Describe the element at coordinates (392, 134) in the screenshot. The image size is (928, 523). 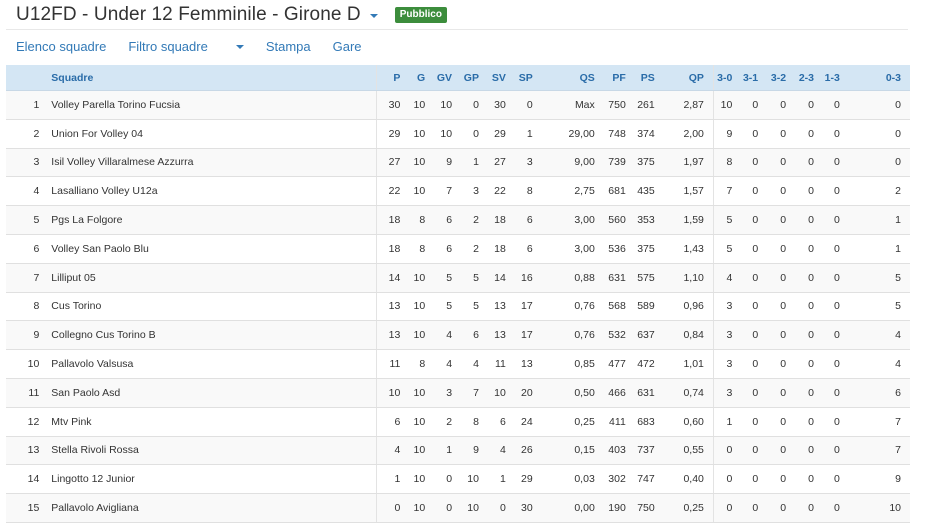
I see `stat-cell: 29` at that location.